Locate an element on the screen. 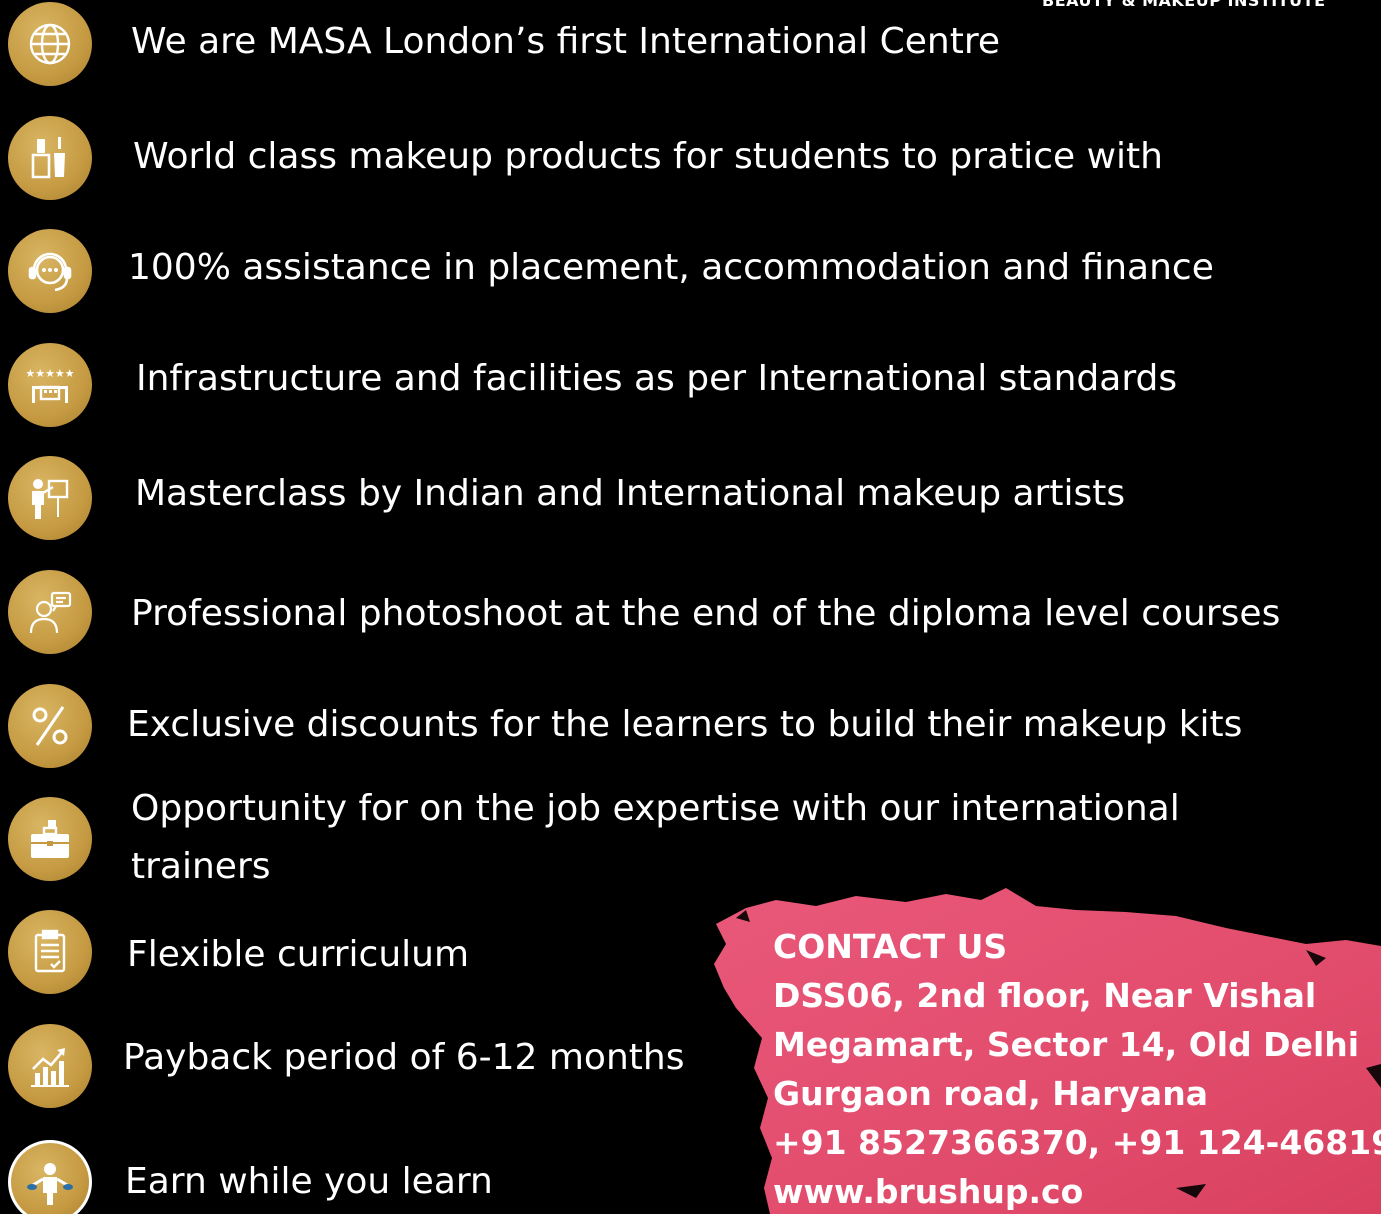 The width and height of the screenshot is (1381, 1214). percent-icon is located at coordinates (50, 726).